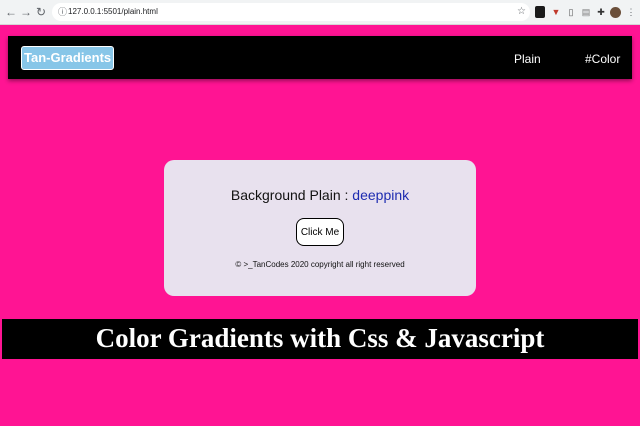  Describe the element at coordinates (289, 195) in the screenshot. I see `card-title-label: Background Plain :` at that location.